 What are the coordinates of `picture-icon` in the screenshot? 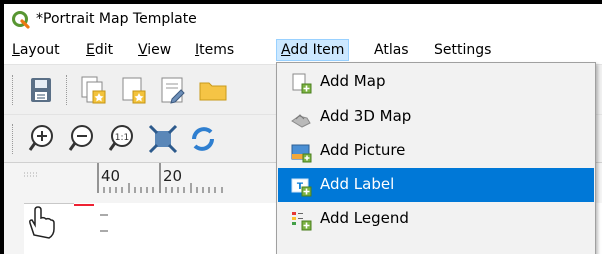 It's located at (301, 153).